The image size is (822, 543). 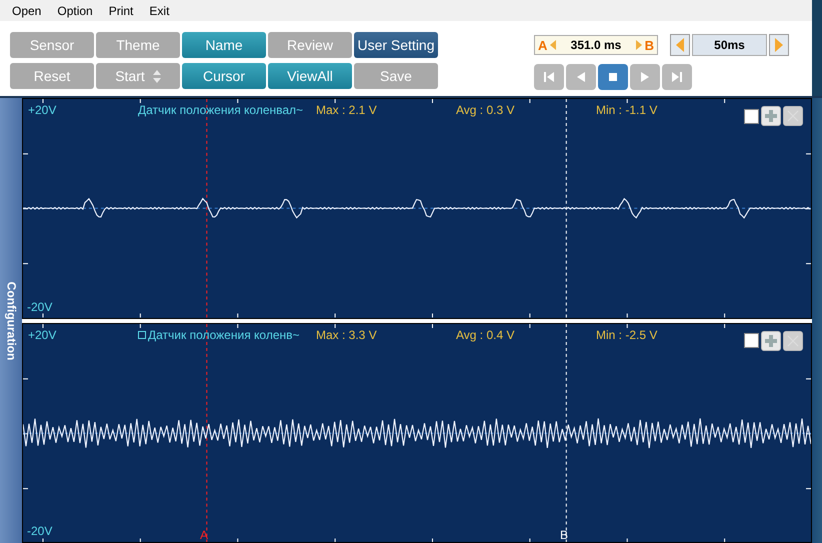 What do you see at coordinates (485, 110) in the screenshot?
I see `avg-reading: Avg : 0.3 V` at bounding box center [485, 110].